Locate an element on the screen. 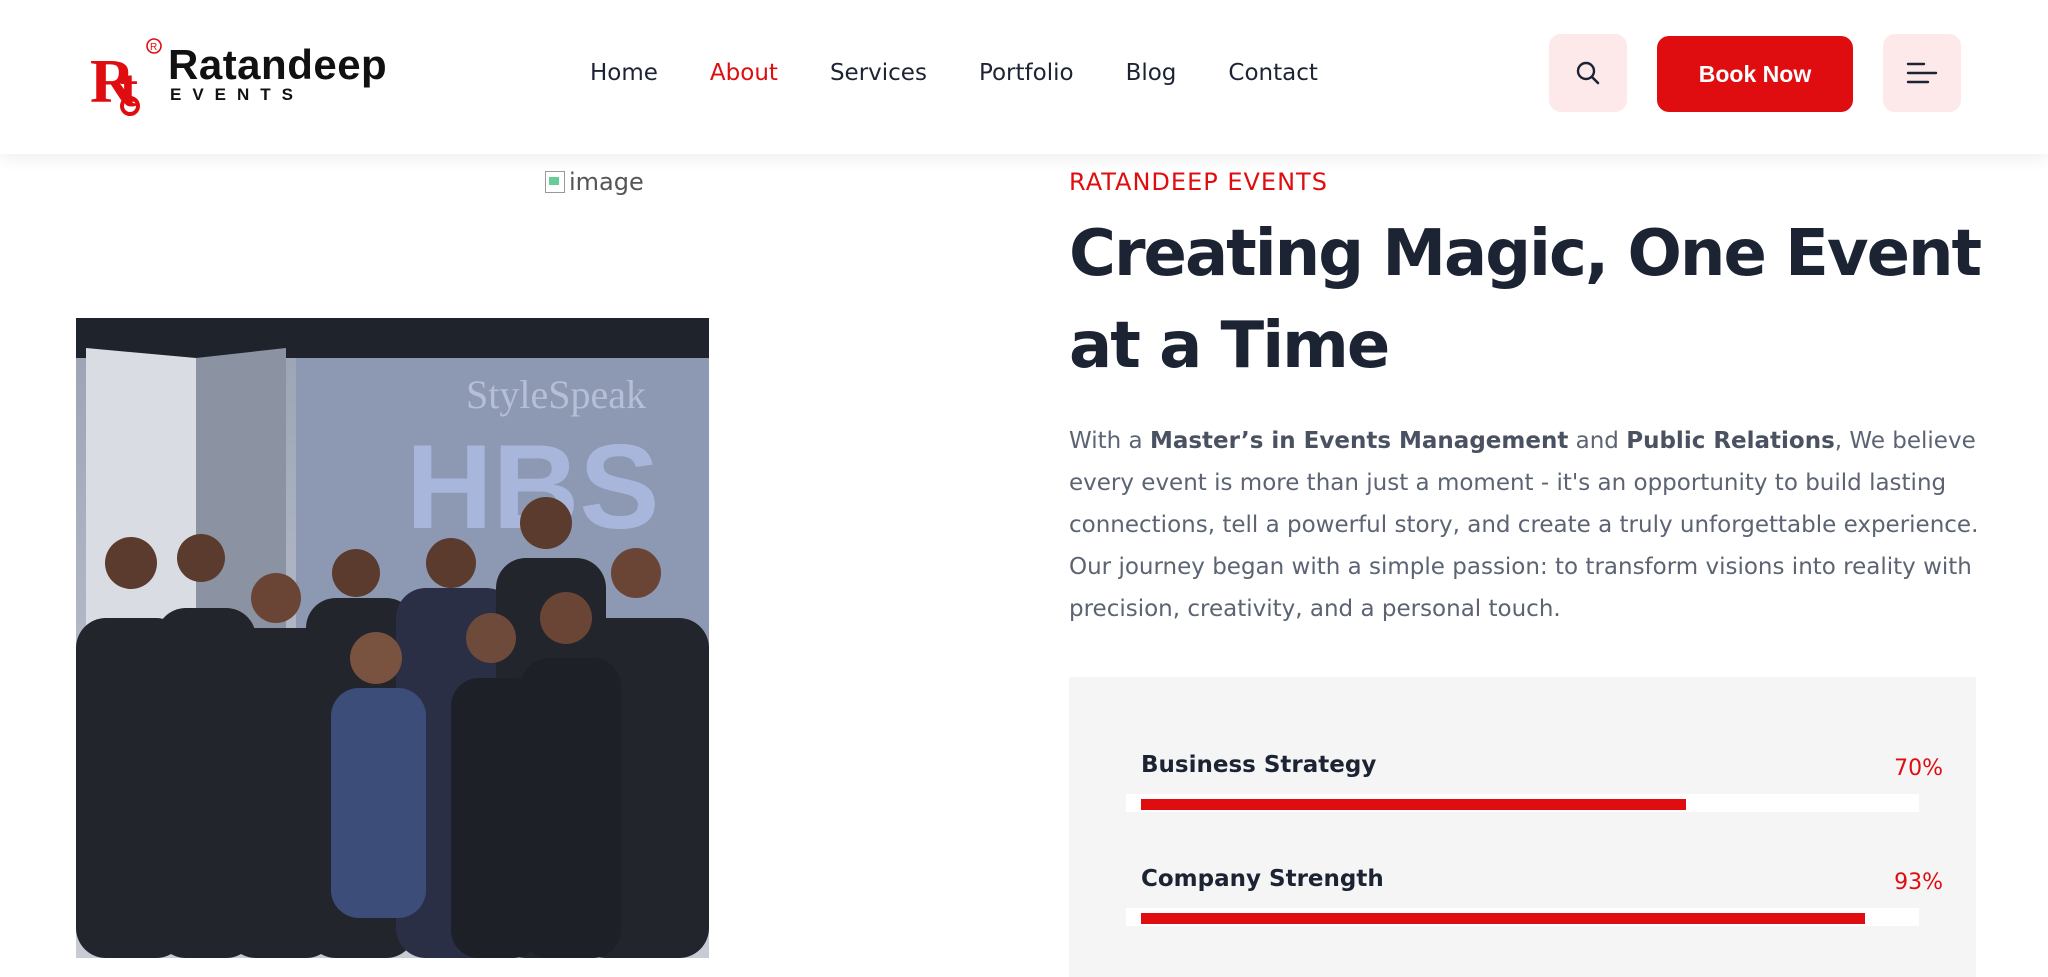 This screenshot has height=977, width=2048. desc-bold-pr: Public Relations is located at coordinates (1730, 441).